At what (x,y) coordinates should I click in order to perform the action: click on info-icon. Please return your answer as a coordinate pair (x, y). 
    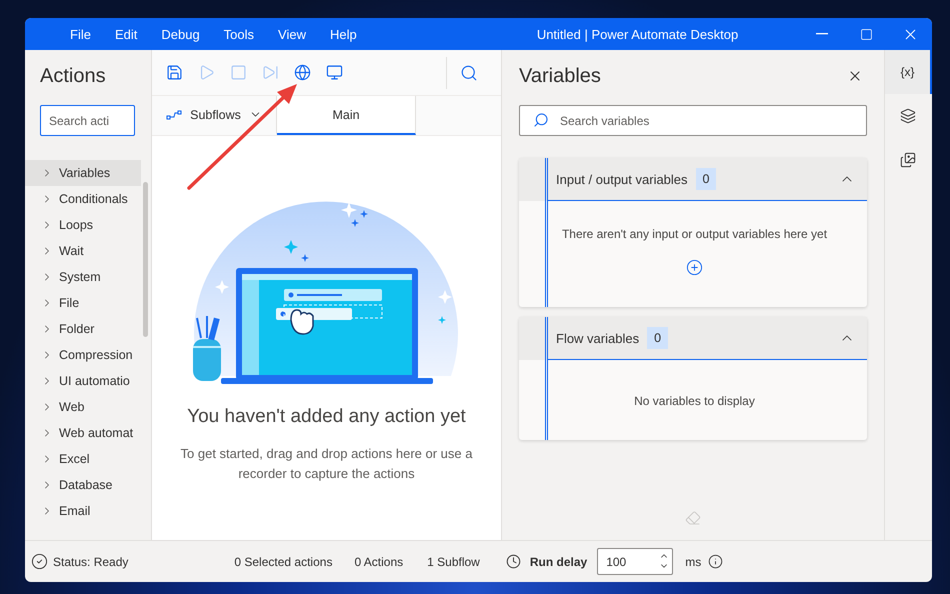
    Looking at the image, I should click on (716, 561).